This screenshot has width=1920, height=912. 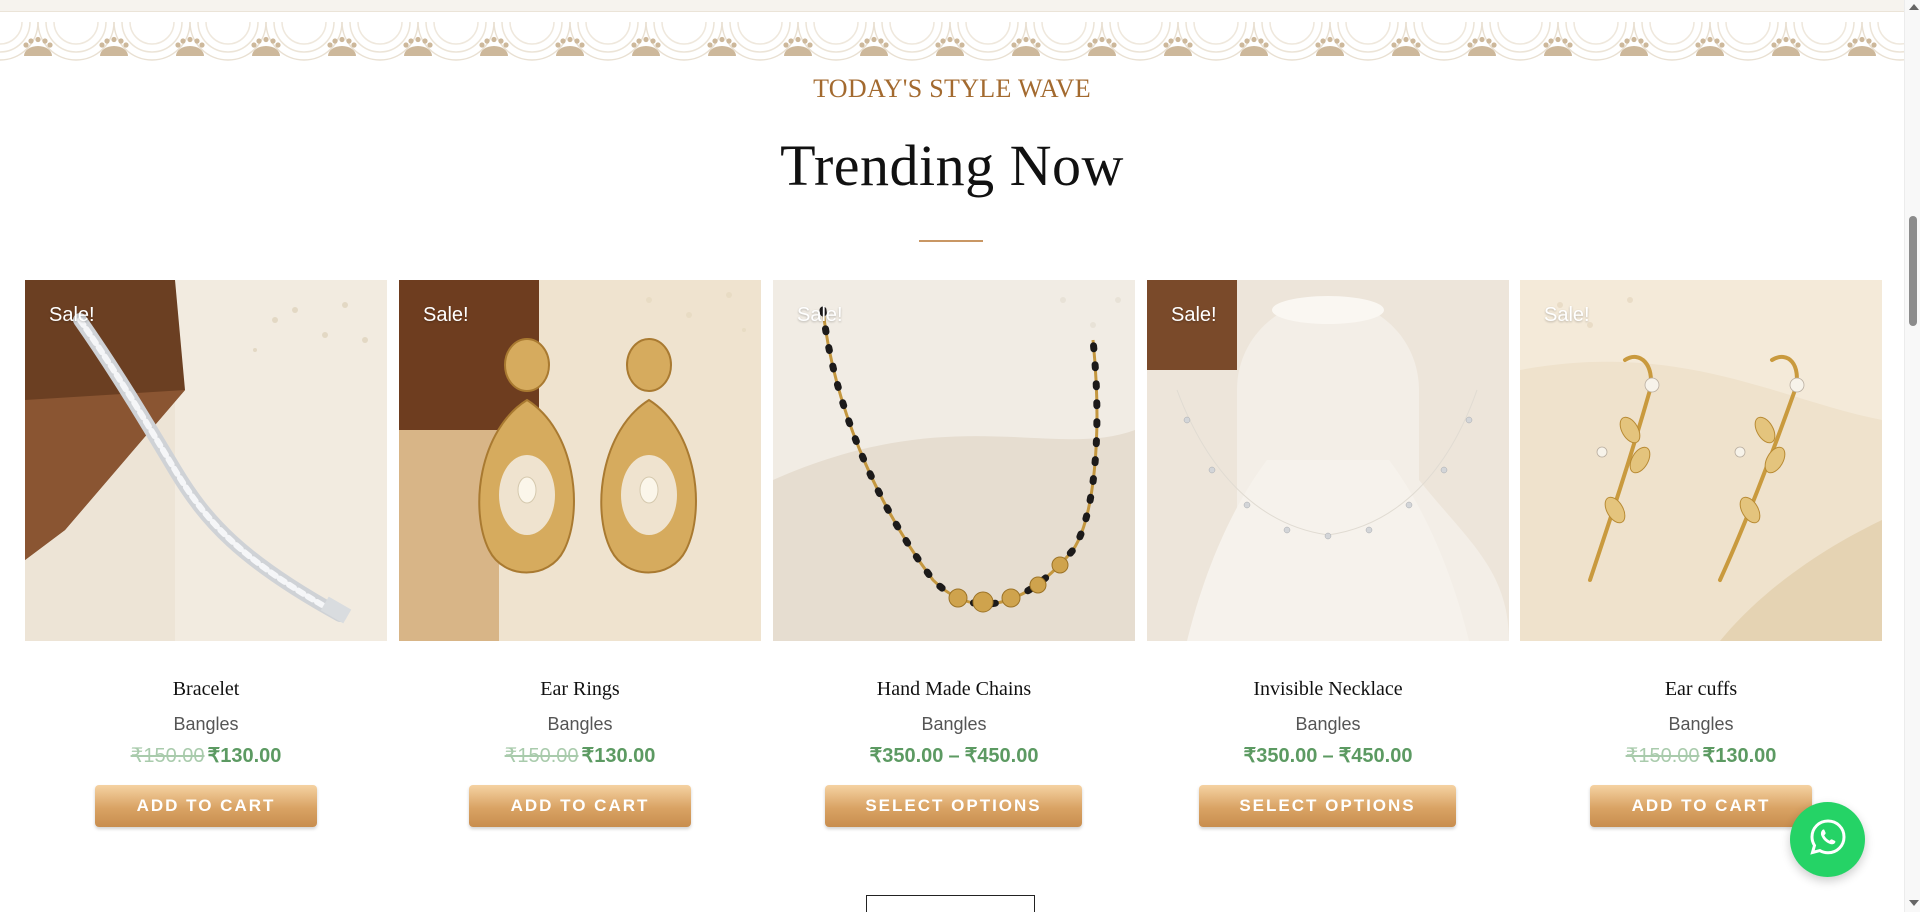 What do you see at coordinates (580, 689) in the screenshot?
I see `product-name: Ear Rings` at bounding box center [580, 689].